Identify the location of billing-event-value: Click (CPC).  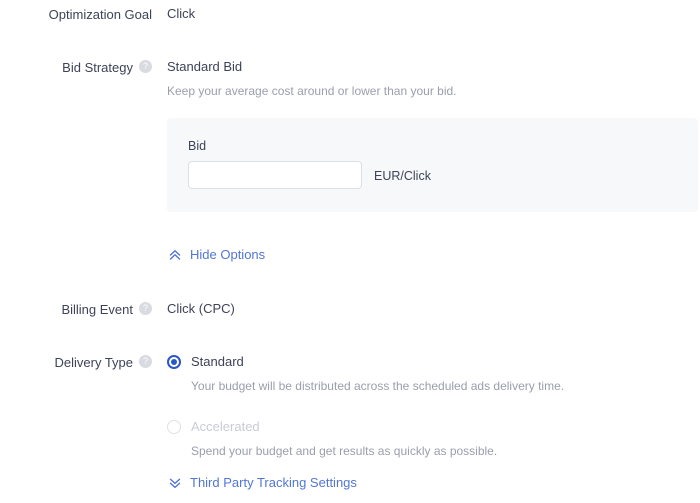
(201, 308).